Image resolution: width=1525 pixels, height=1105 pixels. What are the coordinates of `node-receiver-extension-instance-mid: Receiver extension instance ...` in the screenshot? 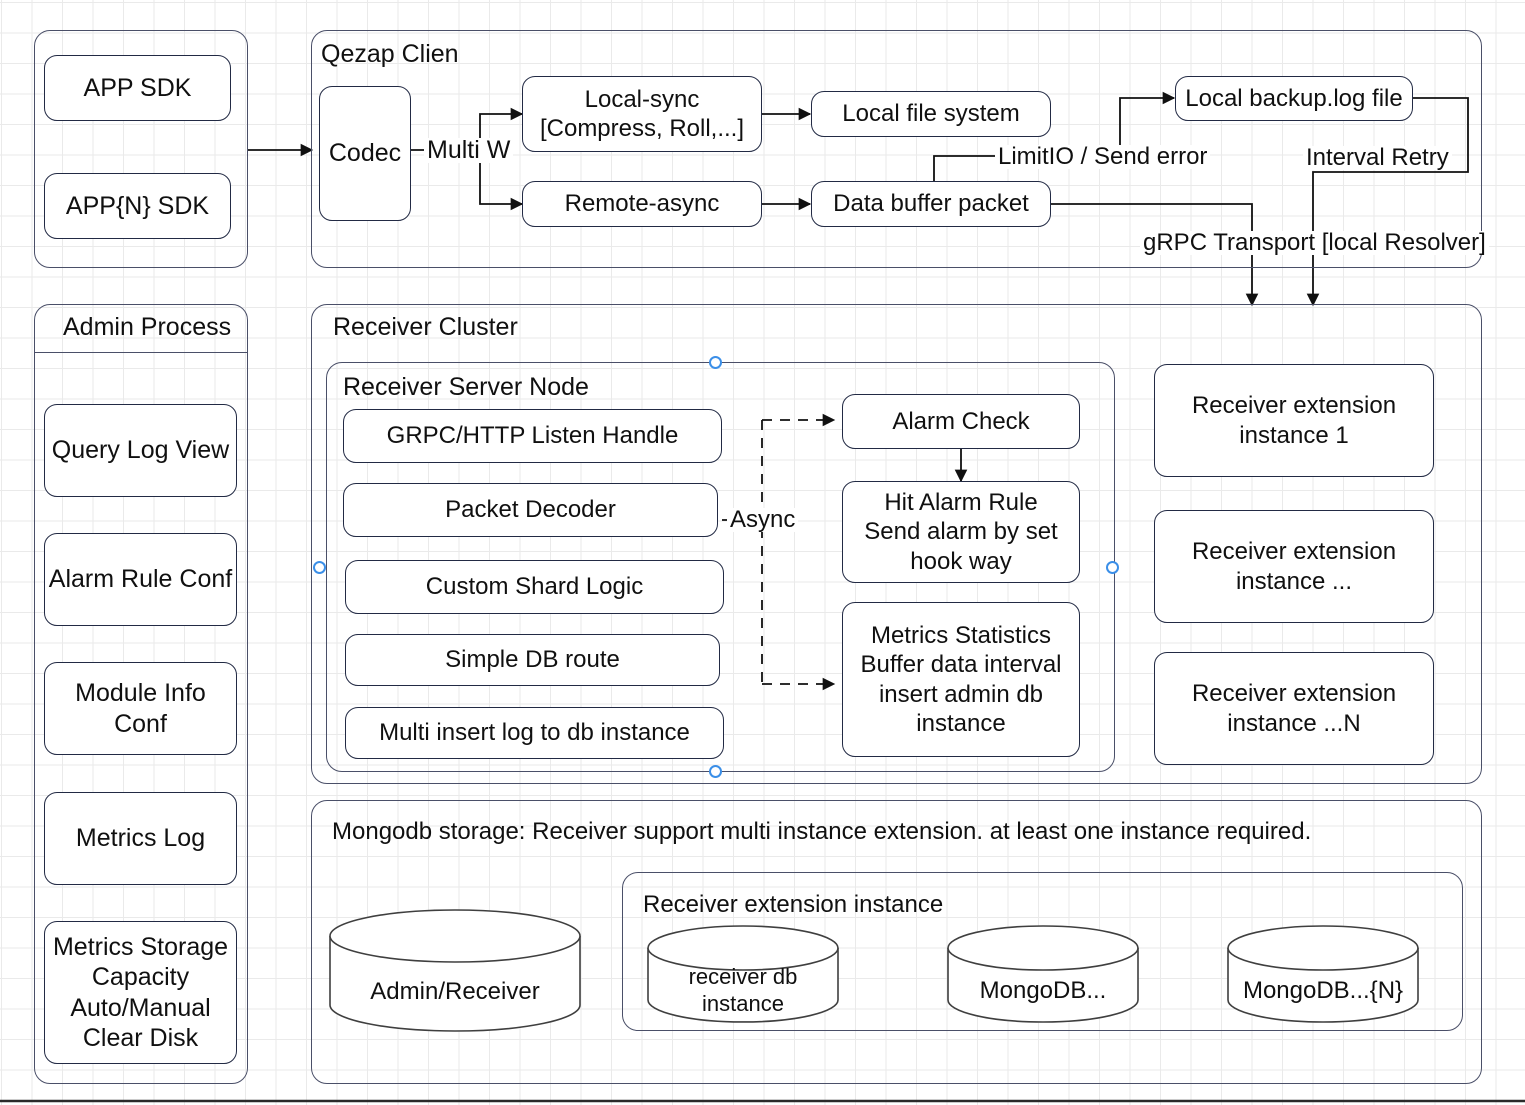 It's located at (1294, 566).